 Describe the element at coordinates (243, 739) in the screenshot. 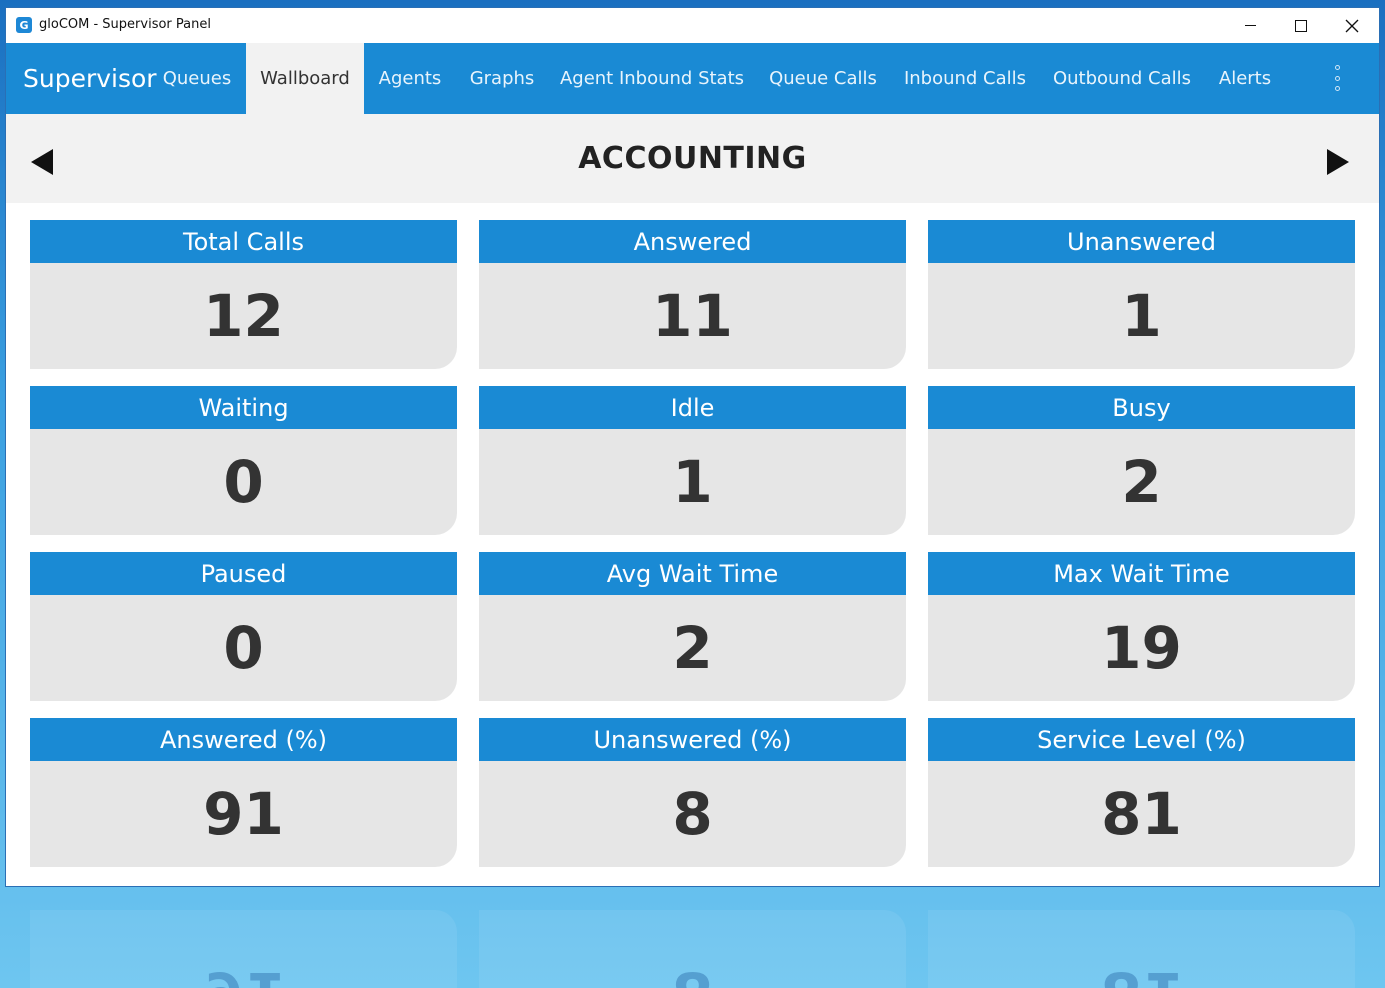

I see `tile-label: Answered (%)` at that location.